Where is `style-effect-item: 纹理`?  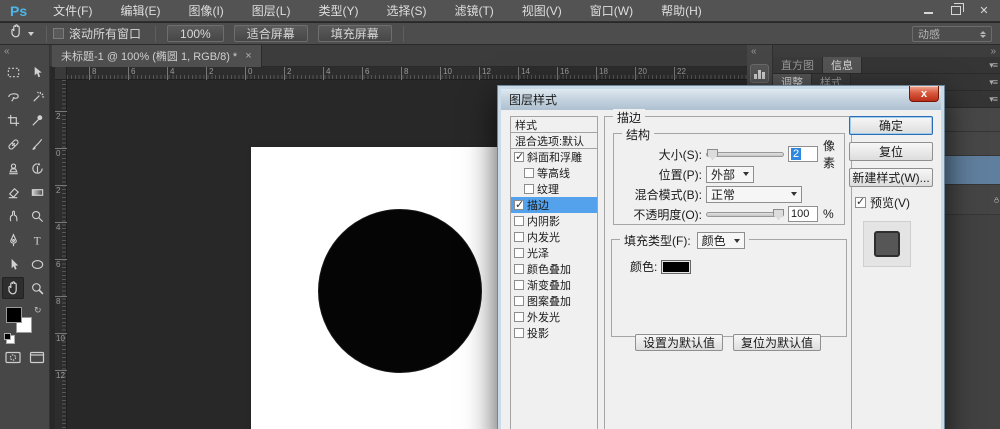
style-effect-item: 纹理 is located at coordinates (554, 189).